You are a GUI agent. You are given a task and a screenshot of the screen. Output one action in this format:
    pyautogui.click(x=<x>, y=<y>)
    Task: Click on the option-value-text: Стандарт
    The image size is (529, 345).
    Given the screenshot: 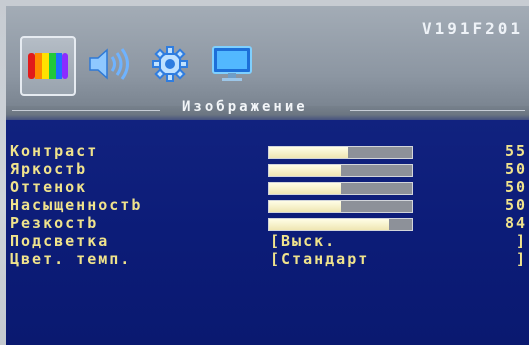 What is the action you would take?
    pyautogui.click(x=325, y=259)
    